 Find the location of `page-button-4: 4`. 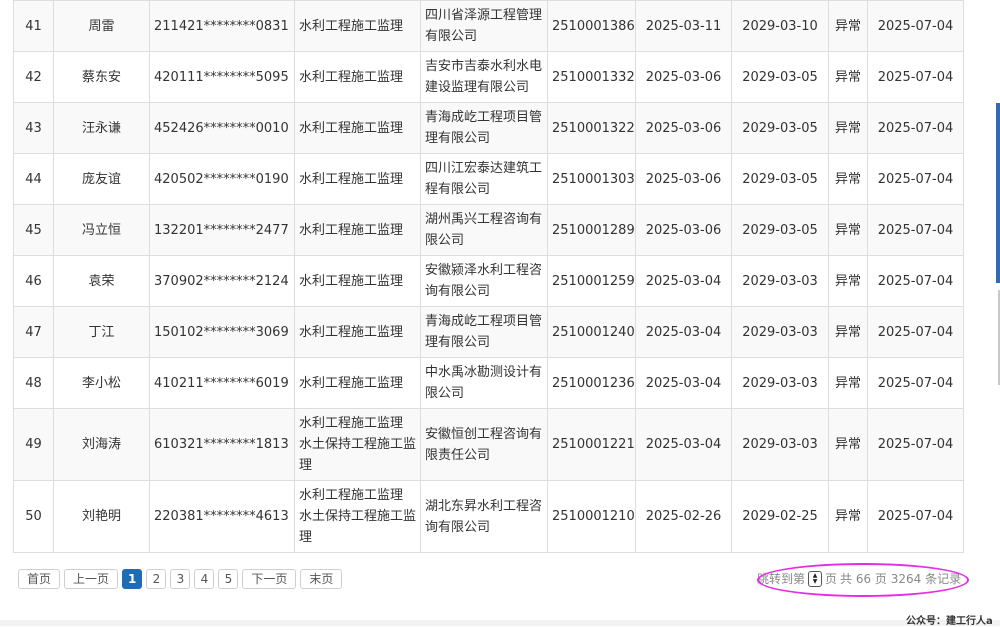

page-button-4: 4 is located at coordinates (204, 579).